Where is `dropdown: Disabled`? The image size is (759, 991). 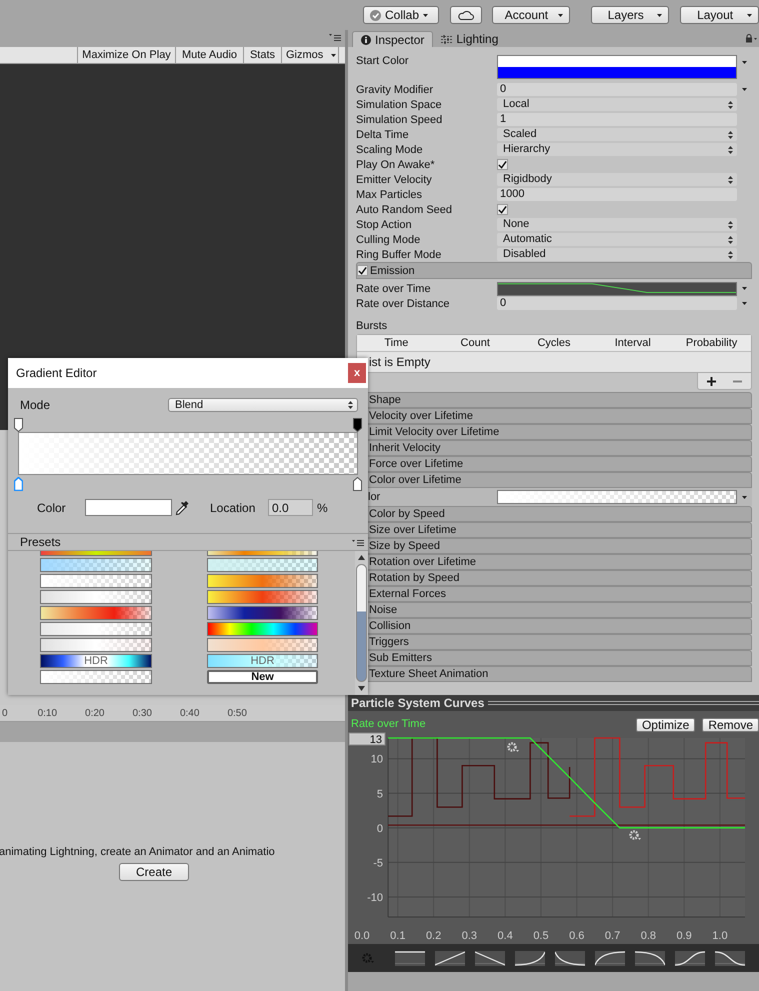 dropdown: Disabled is located at coordinates (617, 254).